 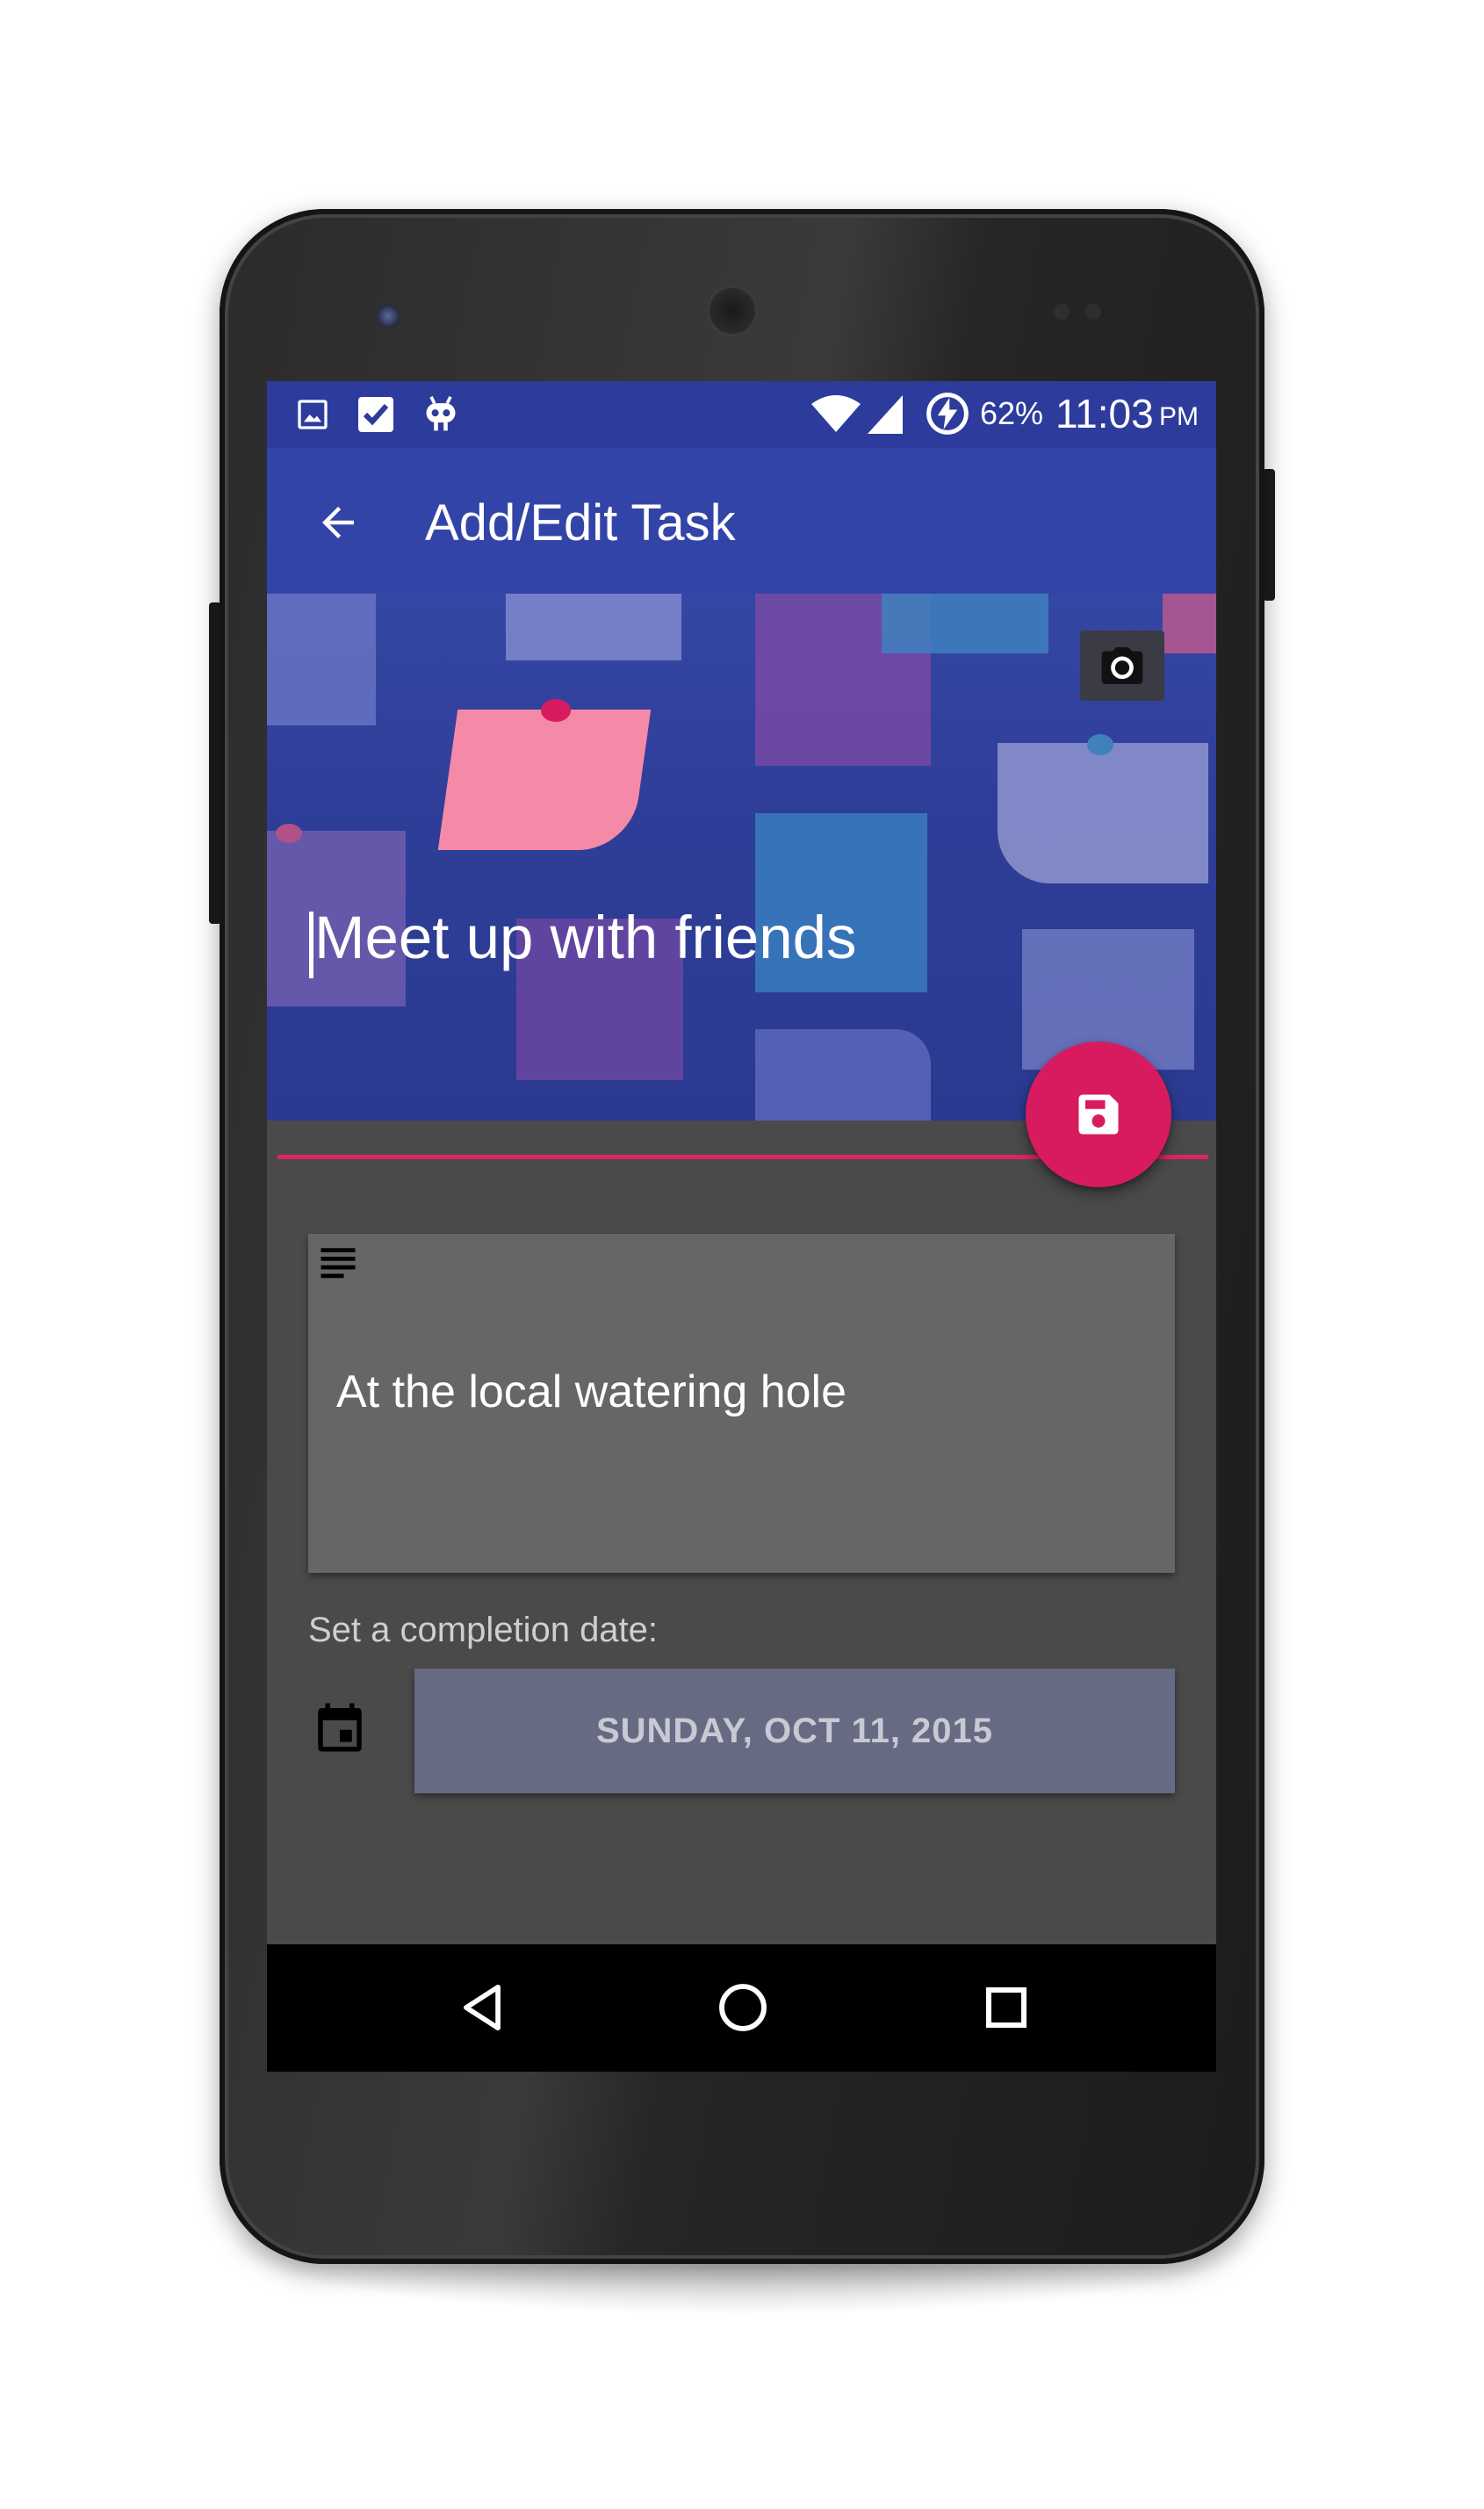 I want to click on image-icon, so click(x=312, y=414).